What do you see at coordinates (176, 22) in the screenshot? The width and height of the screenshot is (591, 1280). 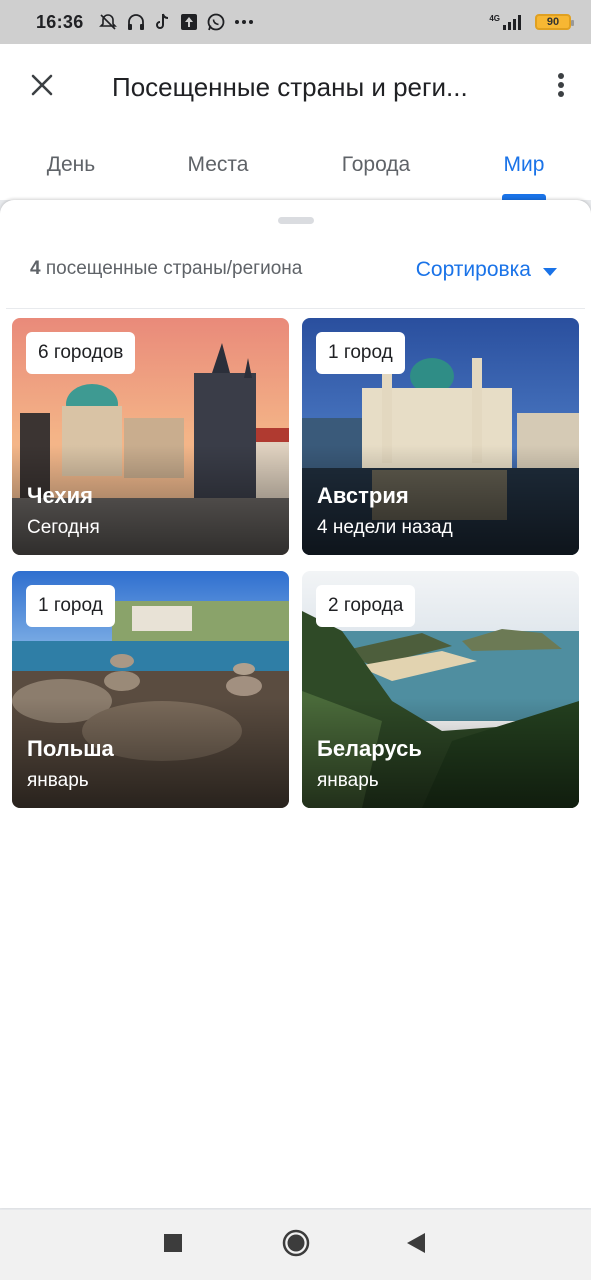 I see `status-notification-icons` at bounding box center [176, 22].